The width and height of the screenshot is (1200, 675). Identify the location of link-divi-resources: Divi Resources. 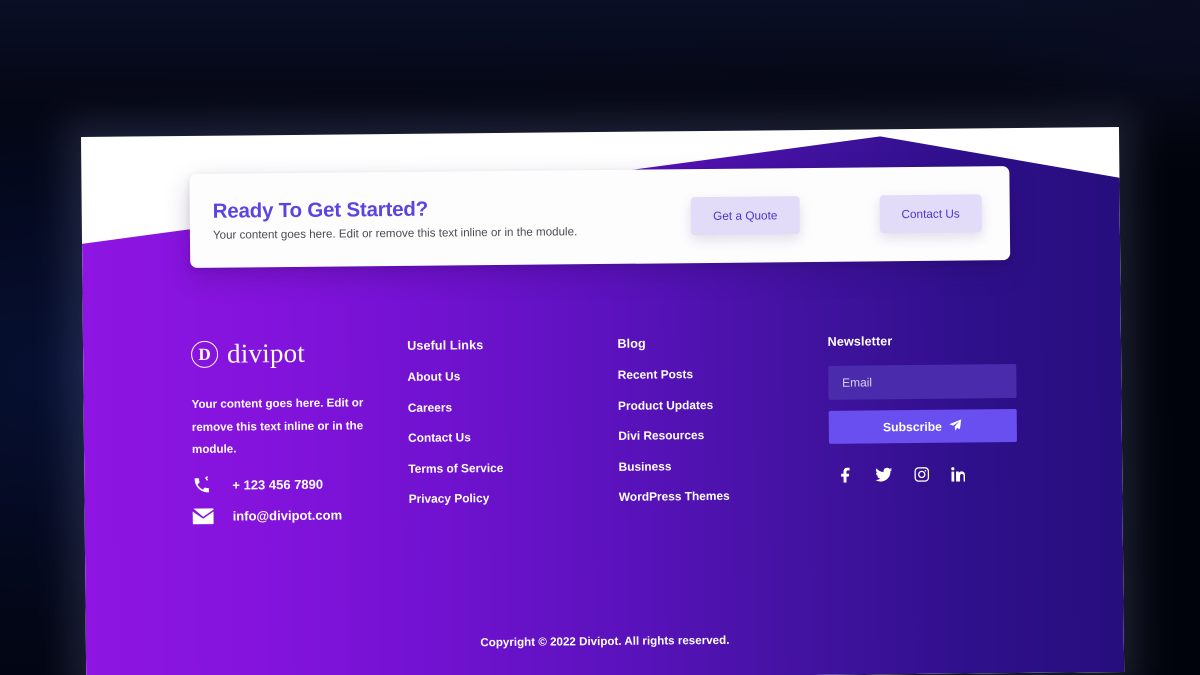
(723, 435).